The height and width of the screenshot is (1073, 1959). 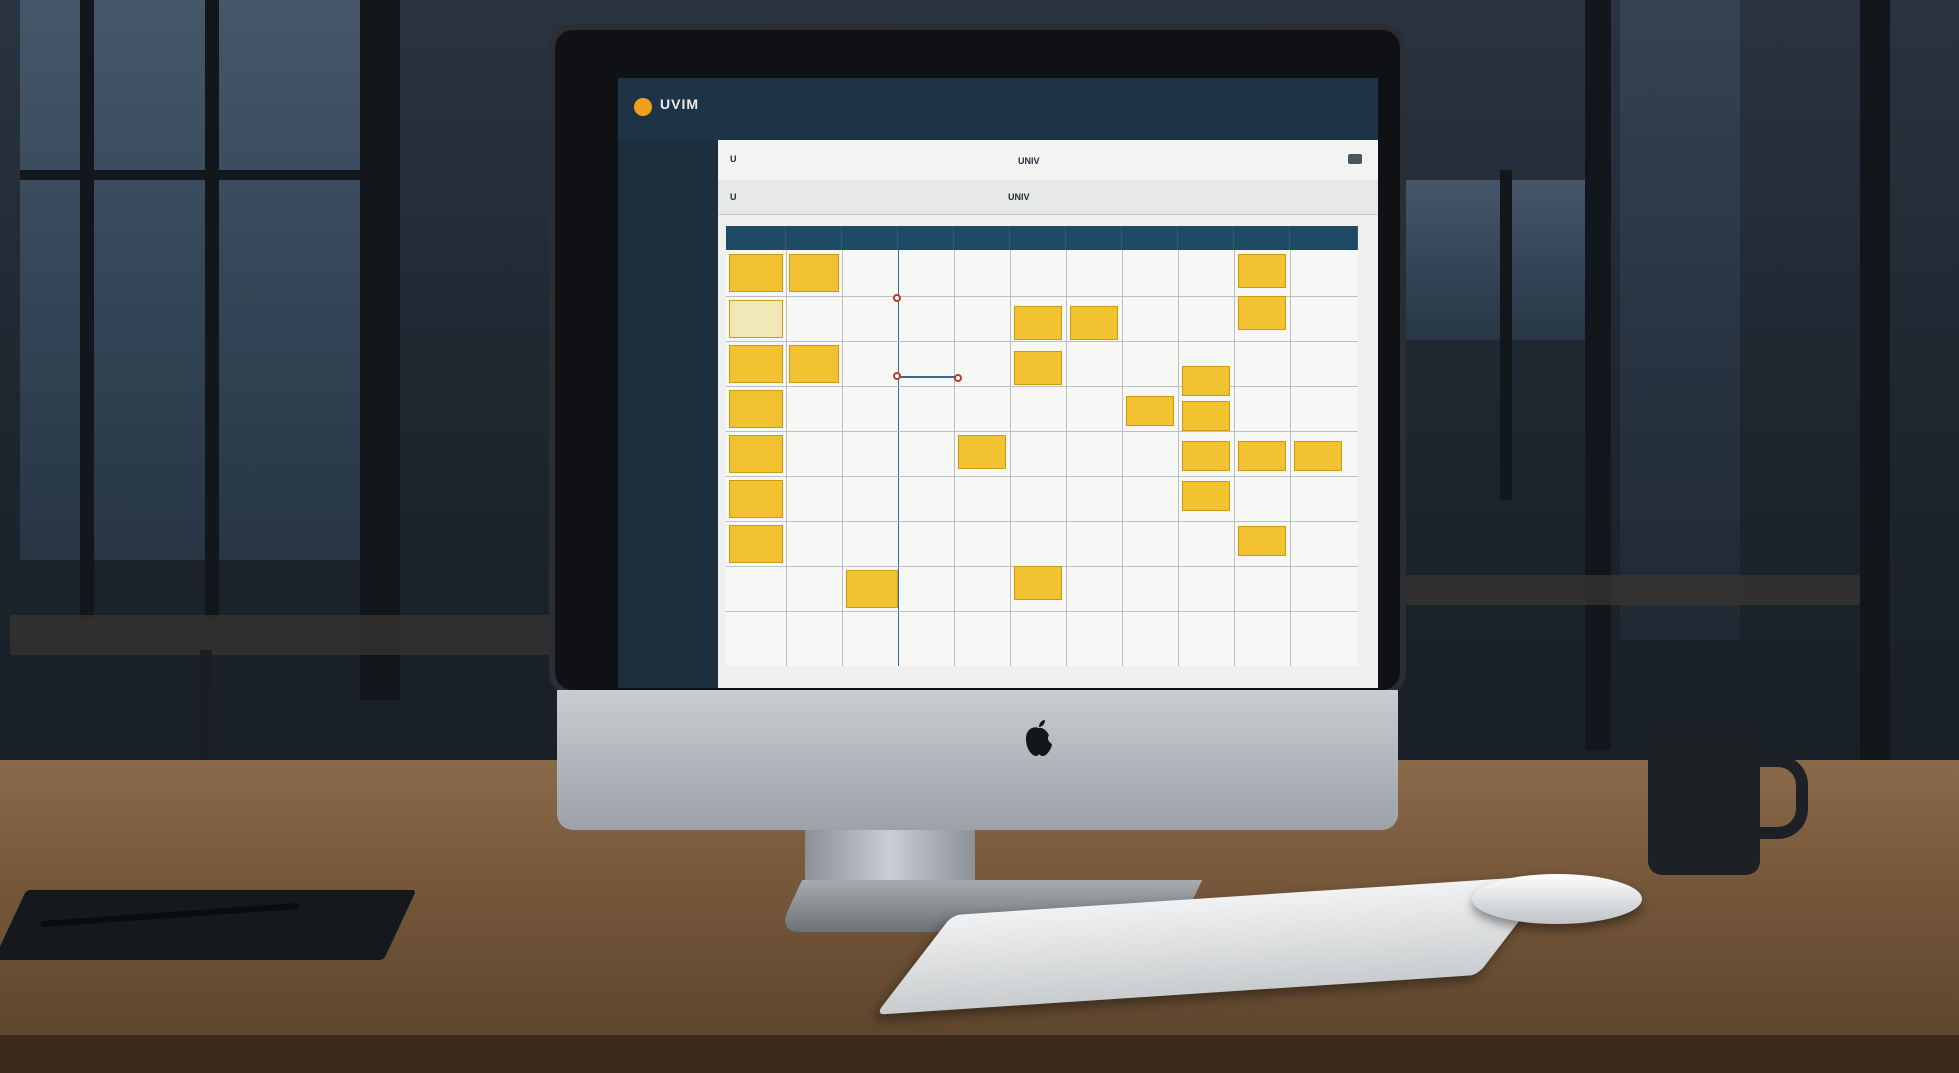 What do you see at coordinates (1042, 446) in the screenshot?
I see `calendar-grid` at bounding box center [1042, 446].